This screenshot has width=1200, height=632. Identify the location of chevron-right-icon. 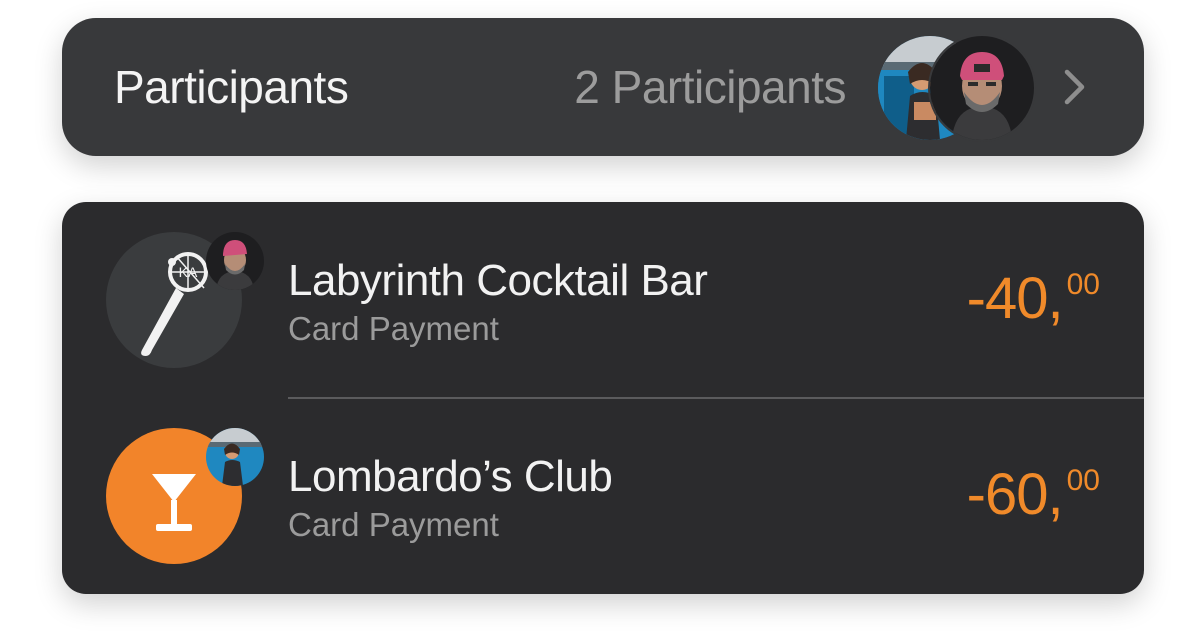
(1075, 87).